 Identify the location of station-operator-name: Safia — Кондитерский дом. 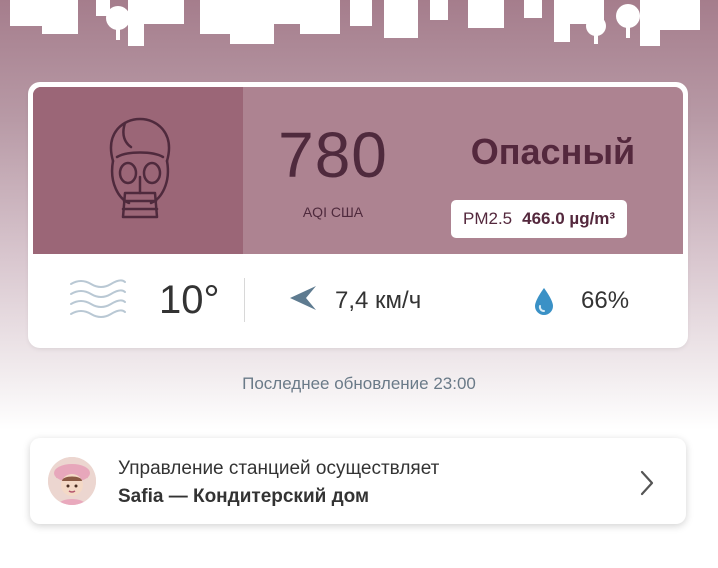
(244, 496).